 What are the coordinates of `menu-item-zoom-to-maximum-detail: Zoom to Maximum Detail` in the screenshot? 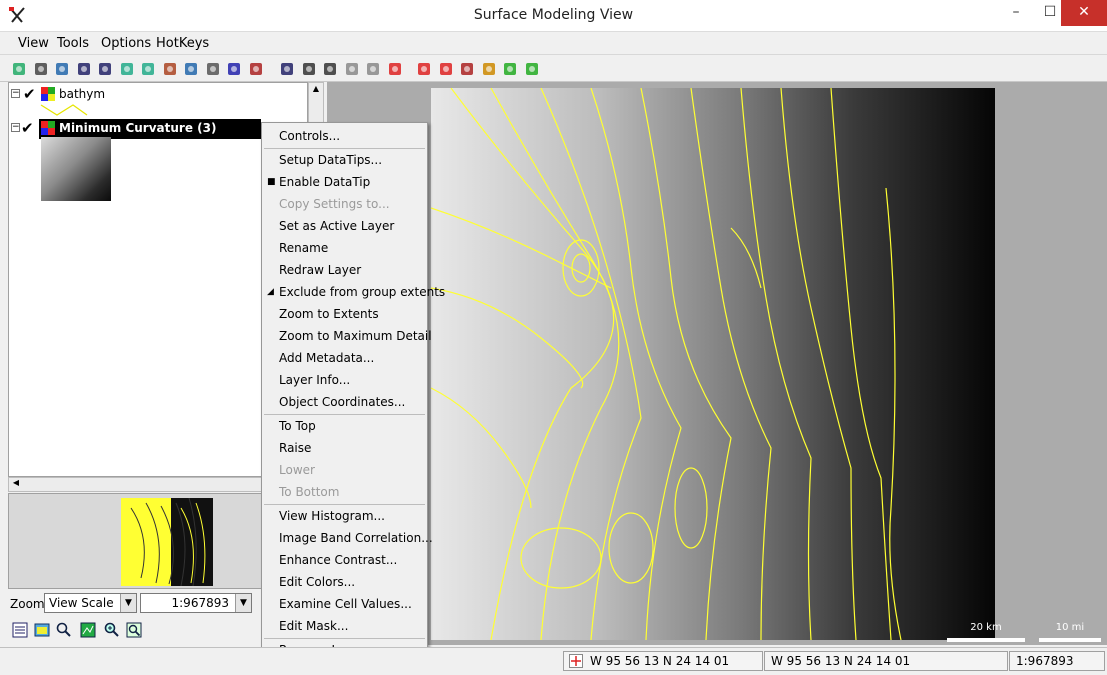 It's located at (347, 336).